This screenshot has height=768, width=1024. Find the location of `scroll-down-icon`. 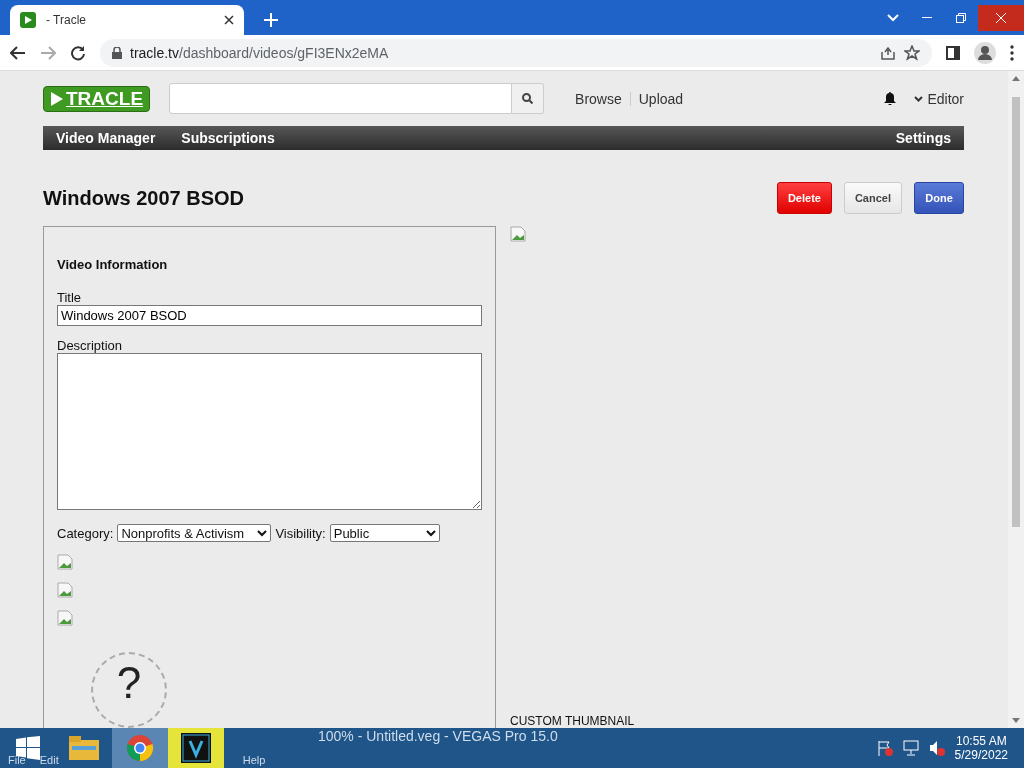

scroll-down-icon is located at coordinates (1016, 720).